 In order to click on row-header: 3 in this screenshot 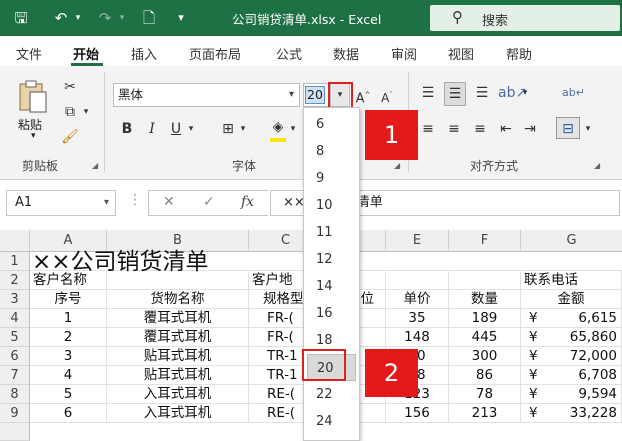, I will do `click(15, 299)`.